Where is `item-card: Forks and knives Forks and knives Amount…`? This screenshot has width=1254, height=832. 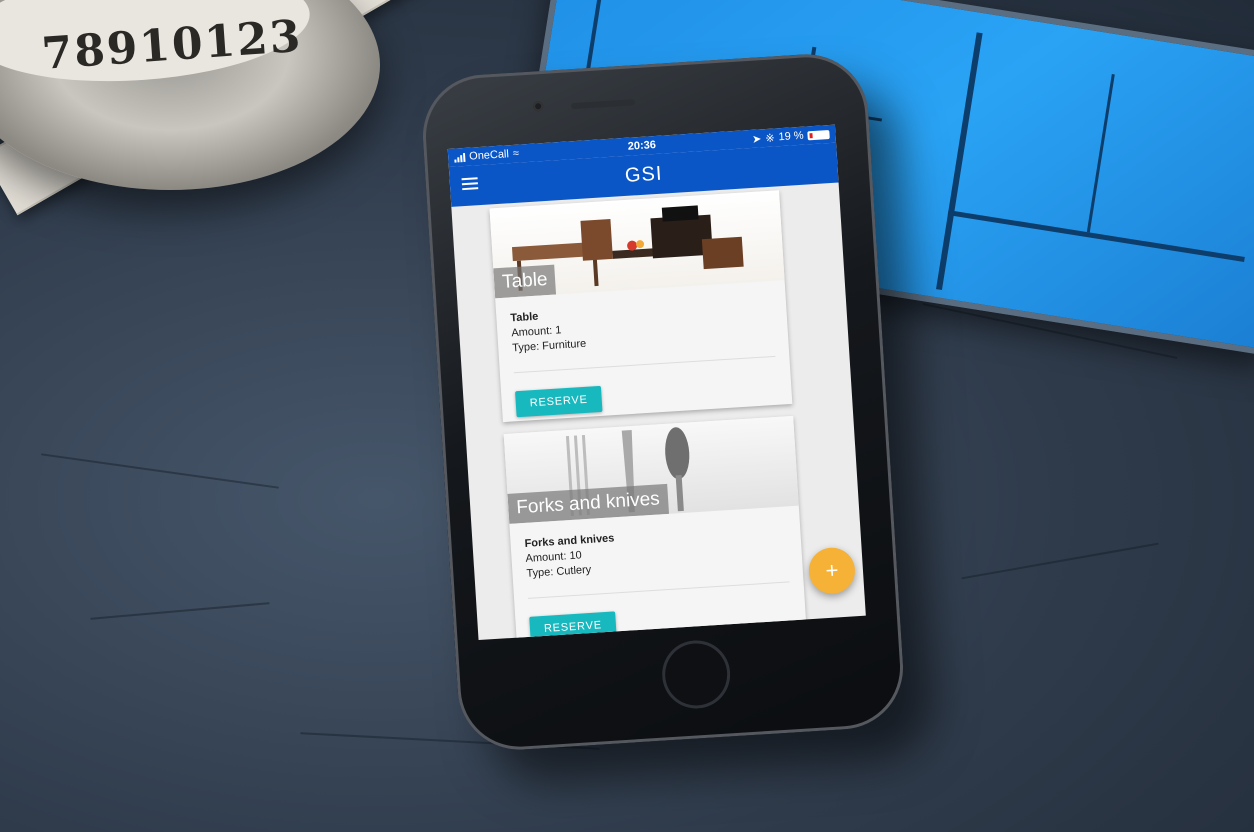 item-card: Forks and knives Forks and knives Amount… is located at coordinates (655, 528).